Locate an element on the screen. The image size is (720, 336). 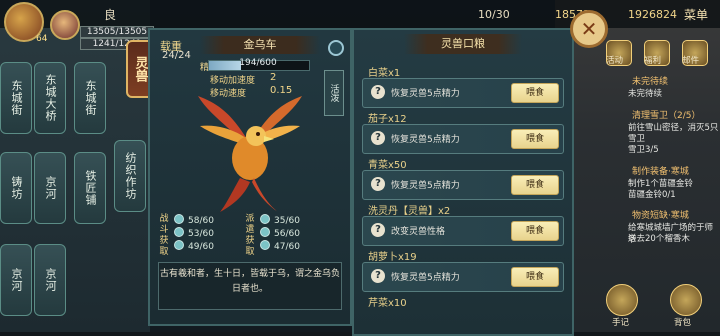
quest-line: 未完待续 is located at coordinates (645, 94).